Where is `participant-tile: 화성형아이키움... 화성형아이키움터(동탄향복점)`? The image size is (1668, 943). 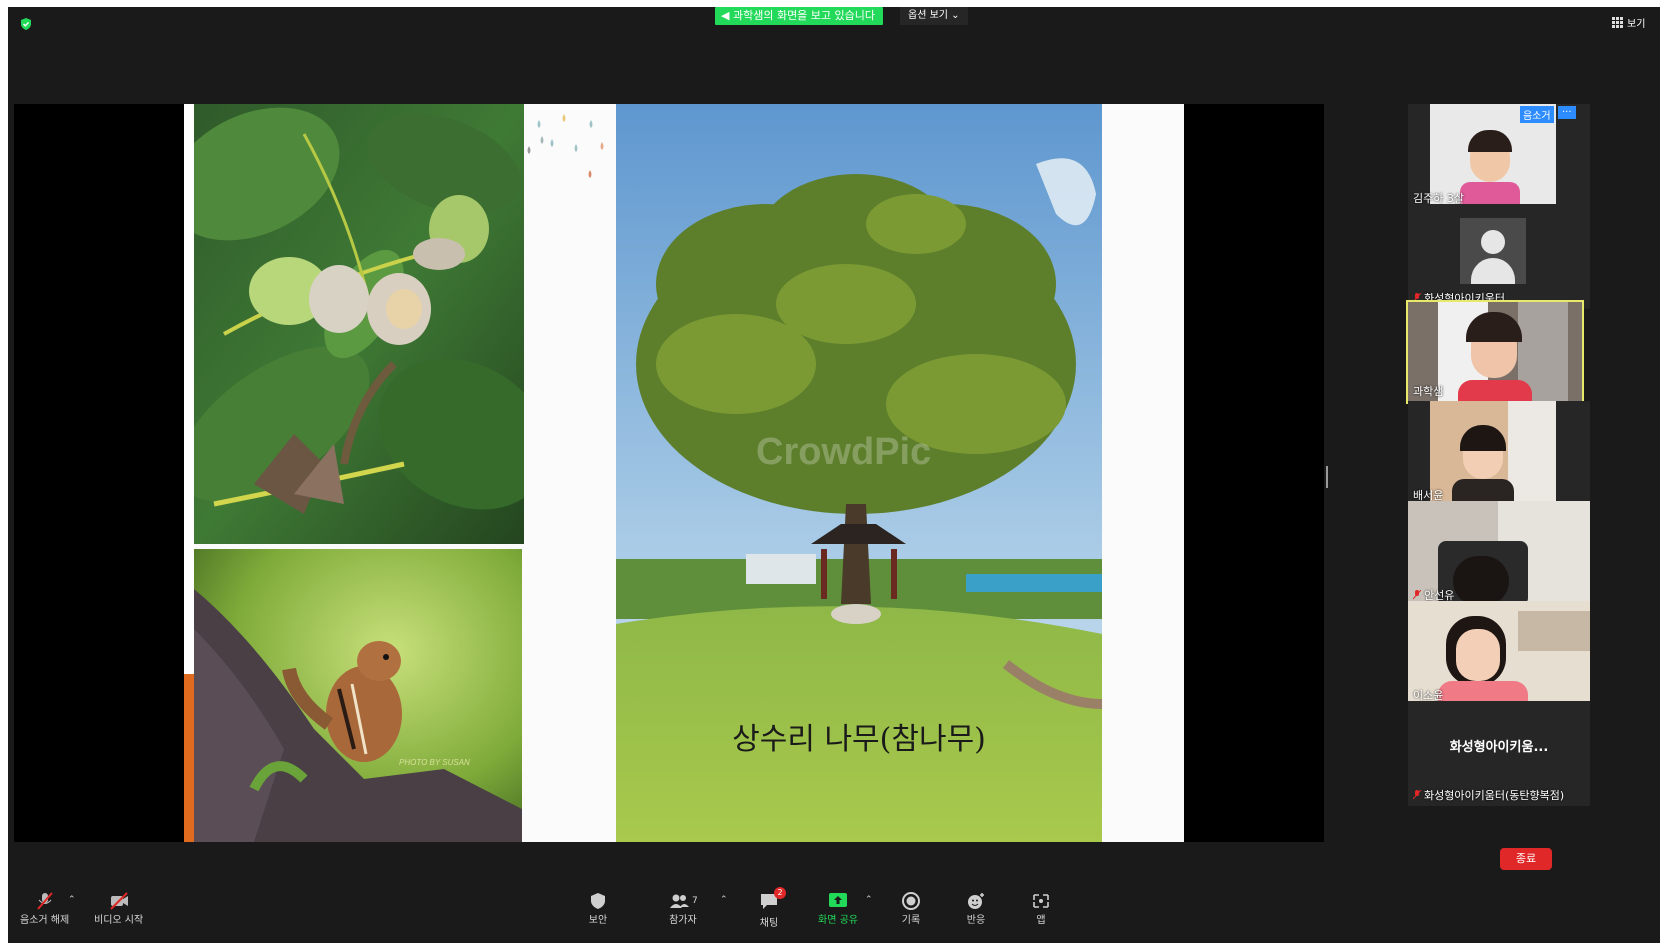 participant-tile: 화성형아이키움... 화성형아이키움터(동탄향복점) is located at coordinates (1499, 753).